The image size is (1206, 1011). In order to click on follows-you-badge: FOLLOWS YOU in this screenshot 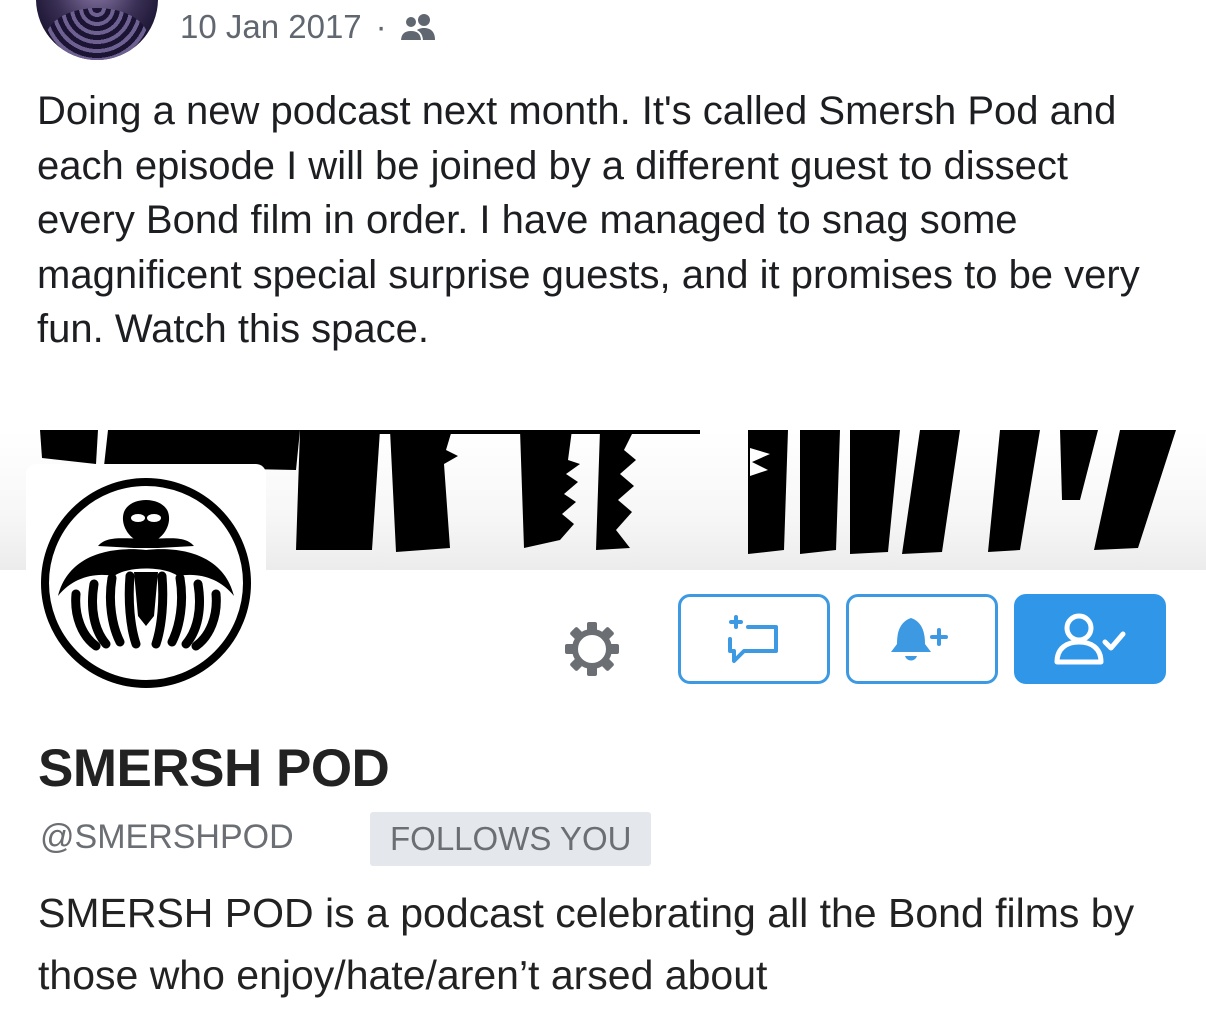, I will do `click(511, 839)`.